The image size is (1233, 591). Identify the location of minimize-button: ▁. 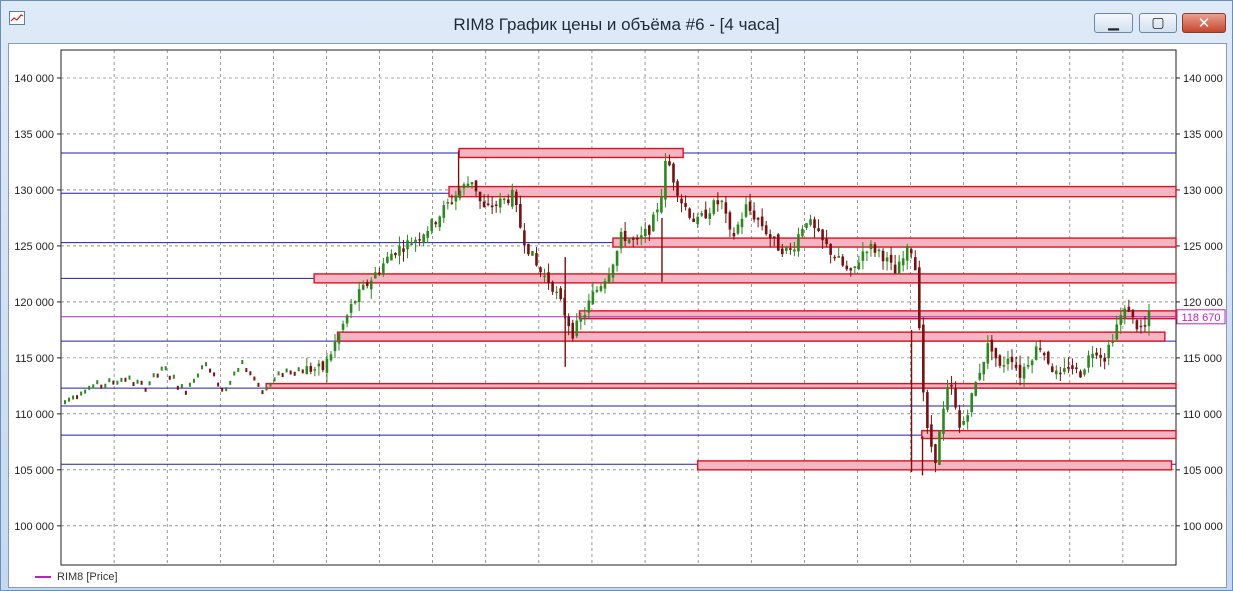
(1113, 23).